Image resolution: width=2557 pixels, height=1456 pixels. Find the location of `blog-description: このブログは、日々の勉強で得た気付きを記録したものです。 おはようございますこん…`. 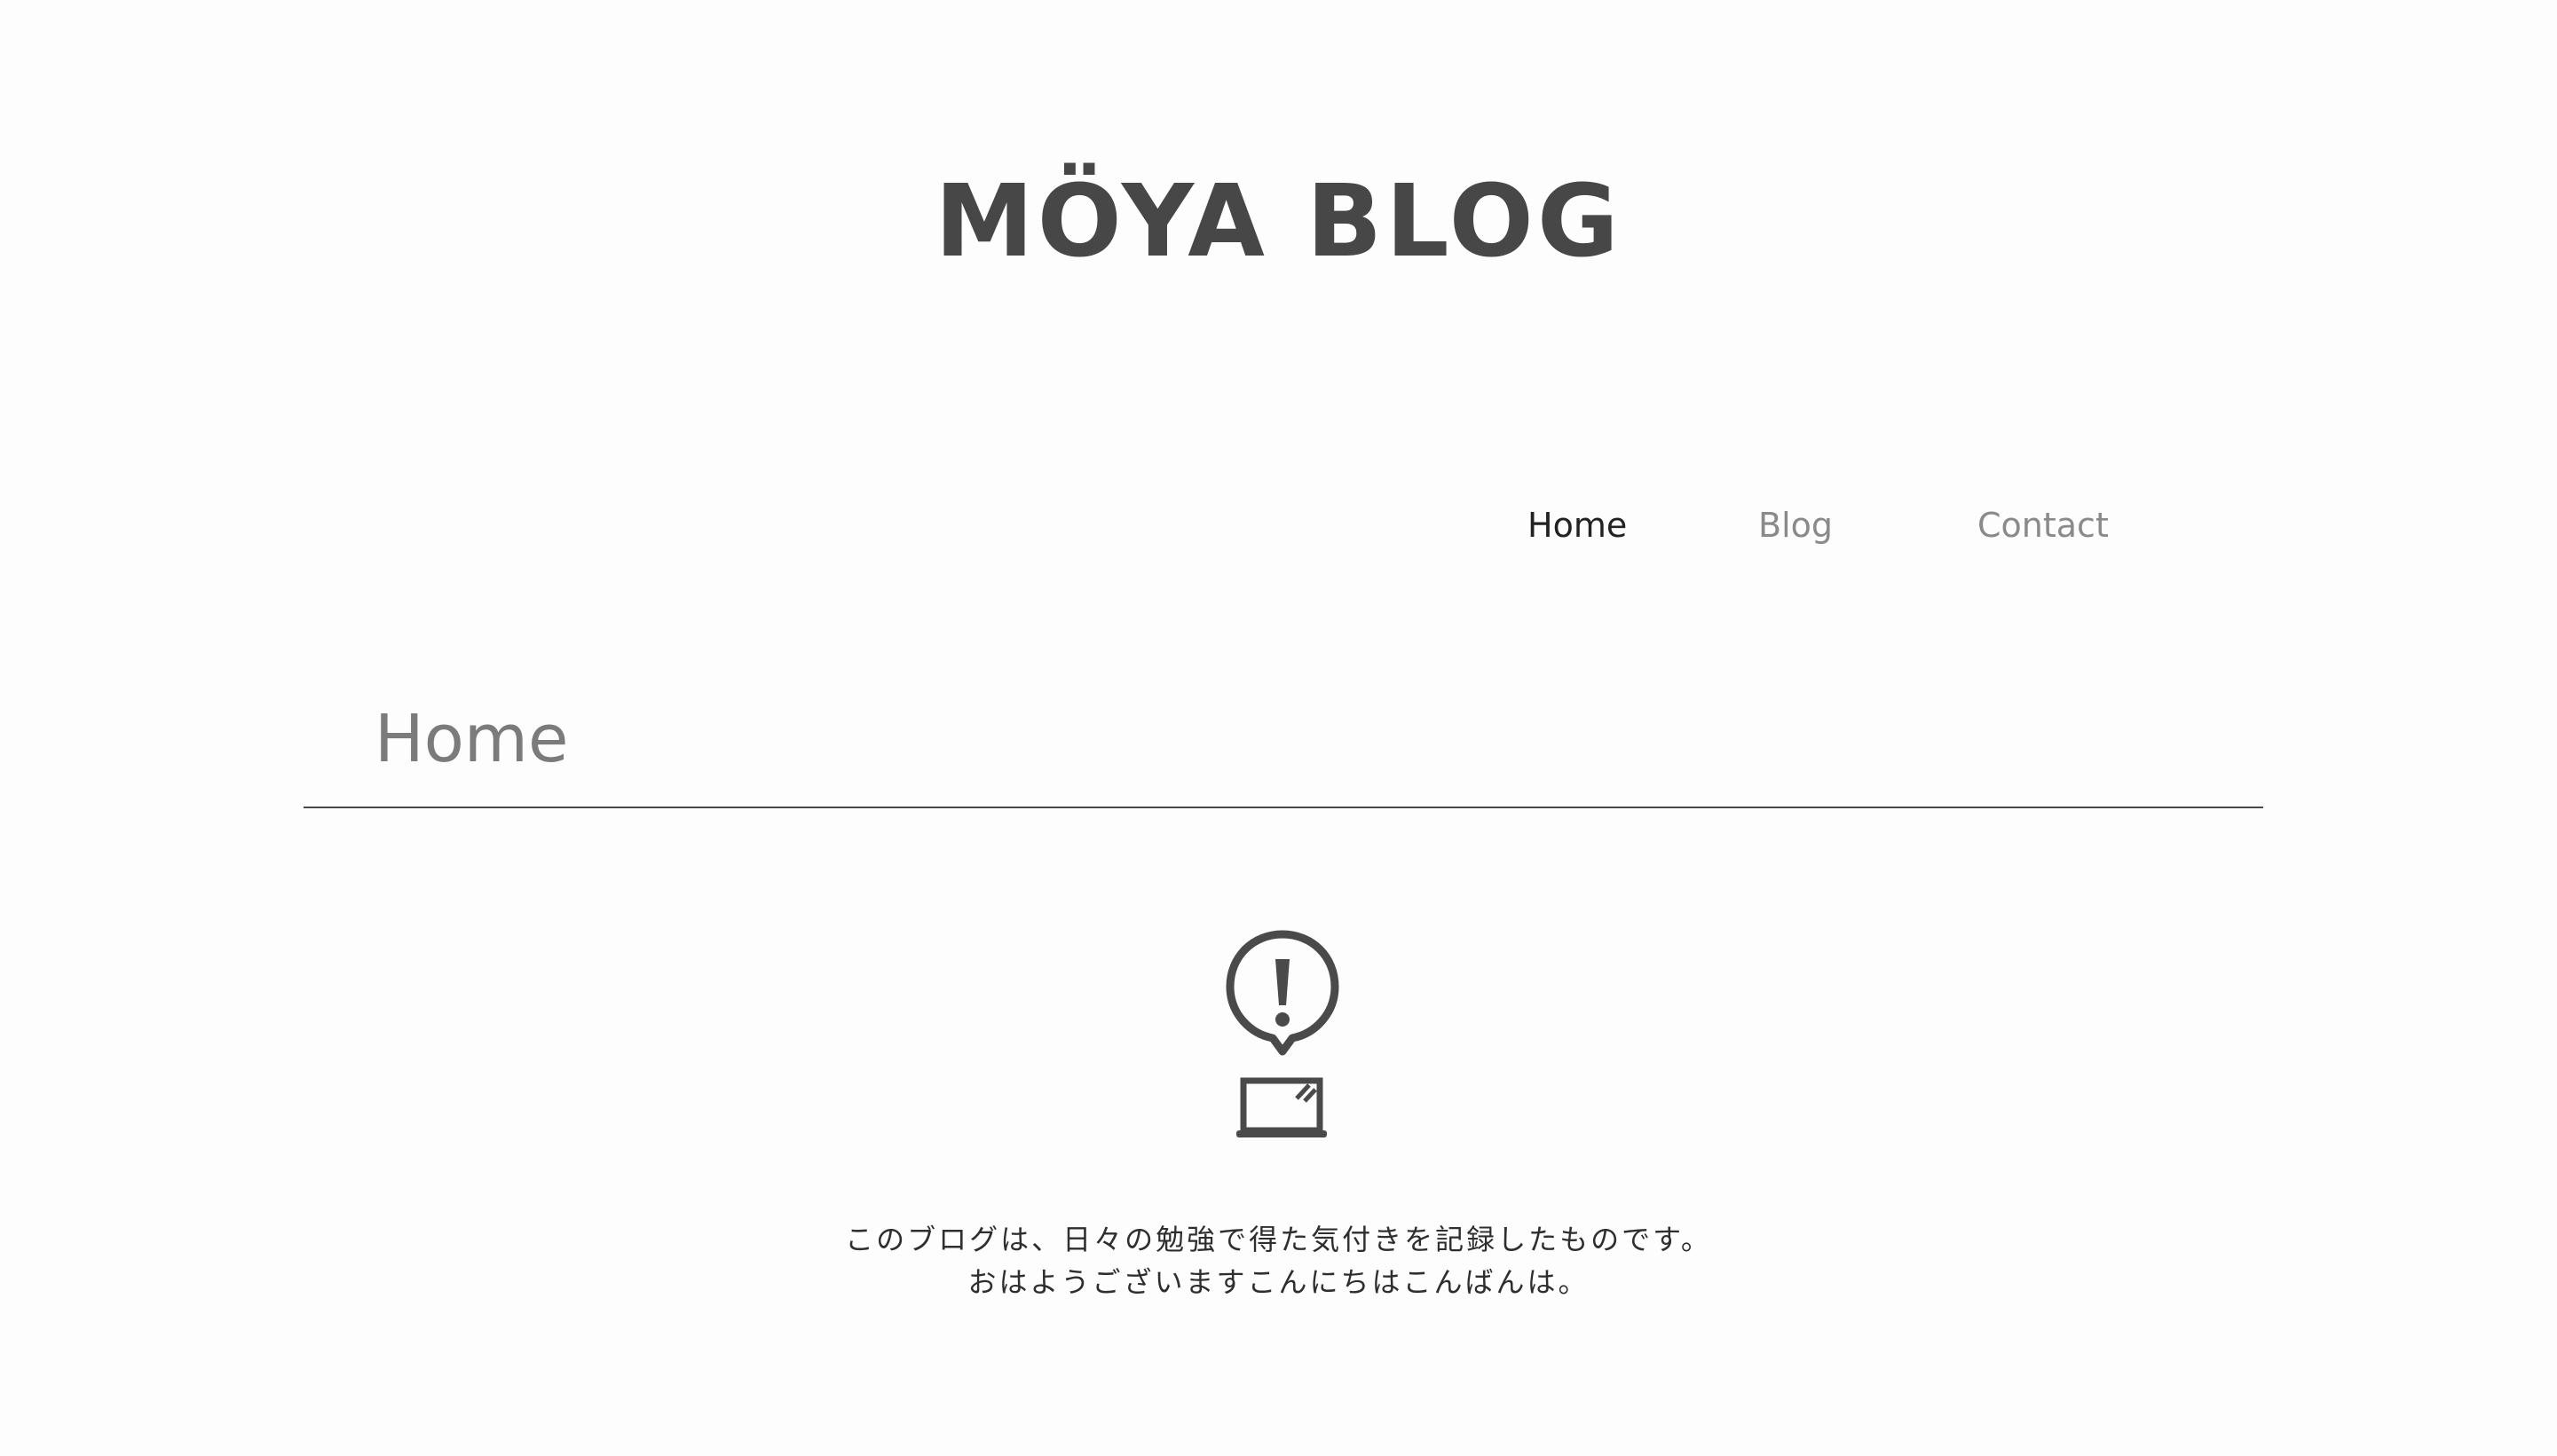

blog-description: このブログは、日々の勉強で得た気付きを記録したものです。 おはようございますこん… is located at coordinates (1279, 1260).